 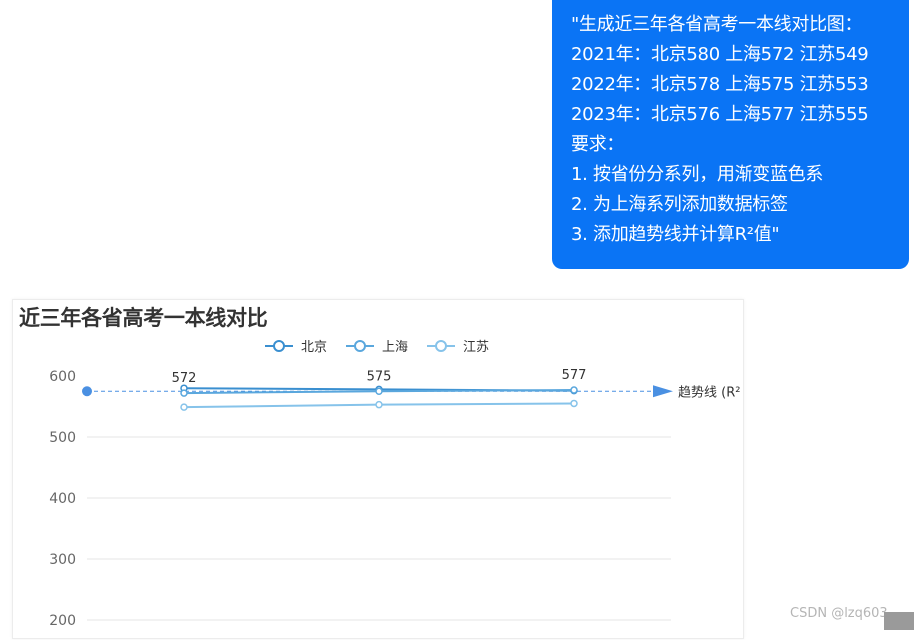 What do you see at coordinates (720, 54) in the screenshot?
I see `prompt-line: 2021年：北京580 上海572 江苏549` at bounding box center [720, 54].